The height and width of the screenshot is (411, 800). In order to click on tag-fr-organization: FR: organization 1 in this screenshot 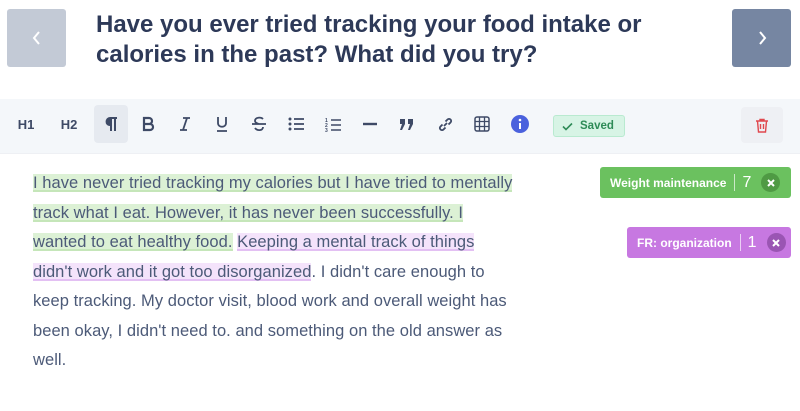, I will do `click(709, 242)`.